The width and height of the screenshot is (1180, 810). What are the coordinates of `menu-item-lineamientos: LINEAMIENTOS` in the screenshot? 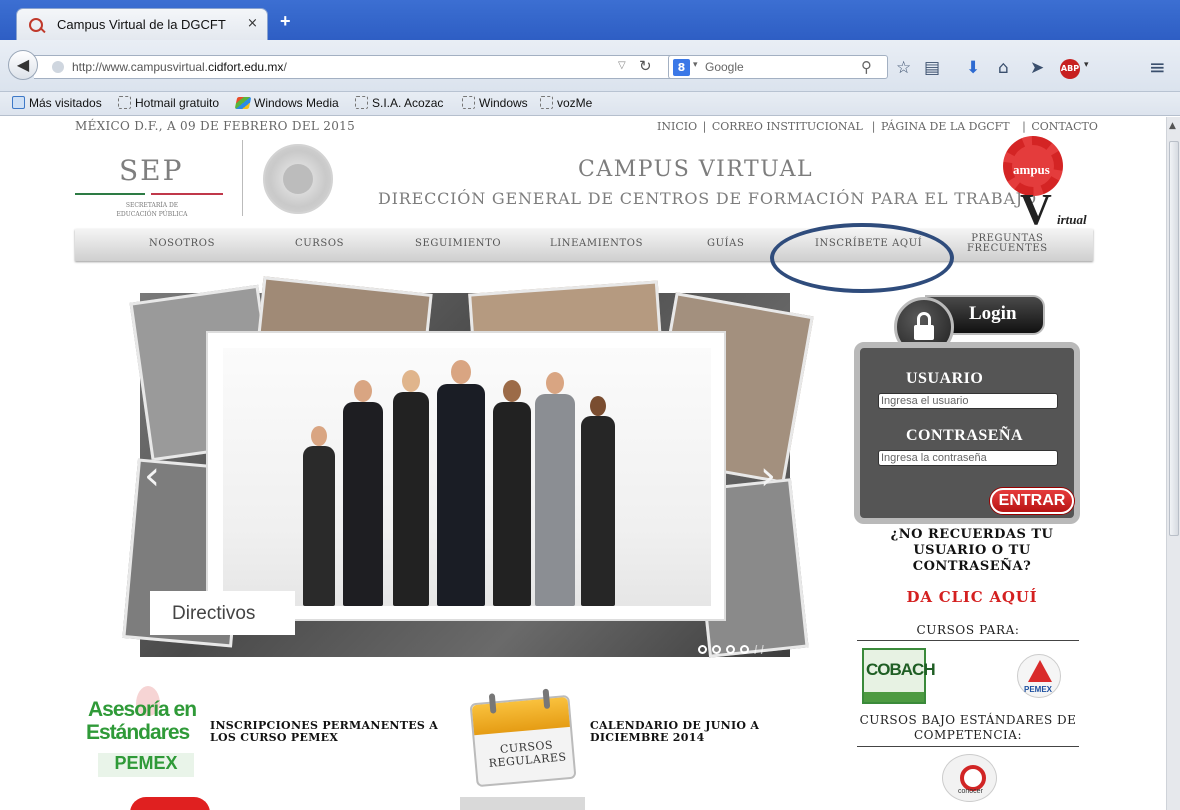 It's located at (596, 244).